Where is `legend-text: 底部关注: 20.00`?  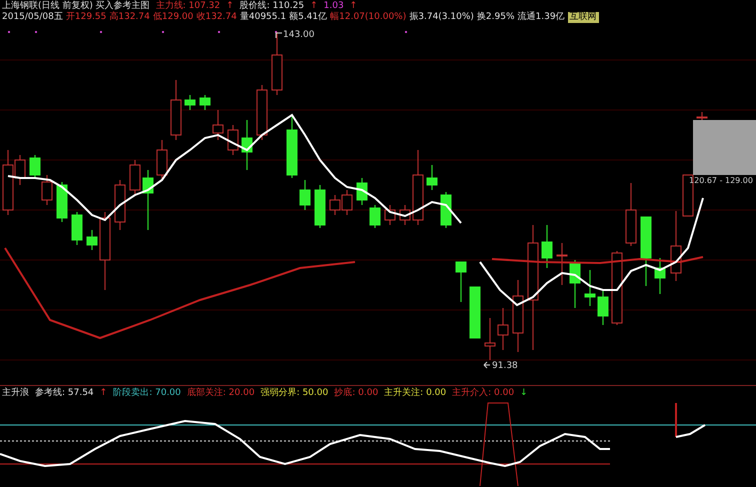
legend-text: 底部关注: 20.00 is located at coordinates (220, 393).